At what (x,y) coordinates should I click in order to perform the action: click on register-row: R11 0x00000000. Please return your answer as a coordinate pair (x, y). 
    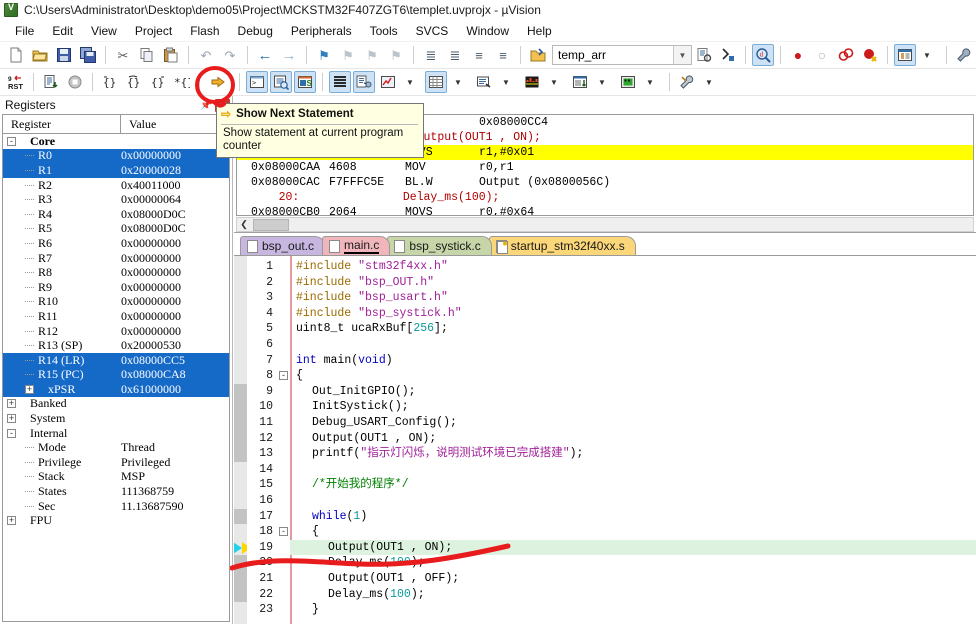
    Looking at the image, I should click on (116, 316).